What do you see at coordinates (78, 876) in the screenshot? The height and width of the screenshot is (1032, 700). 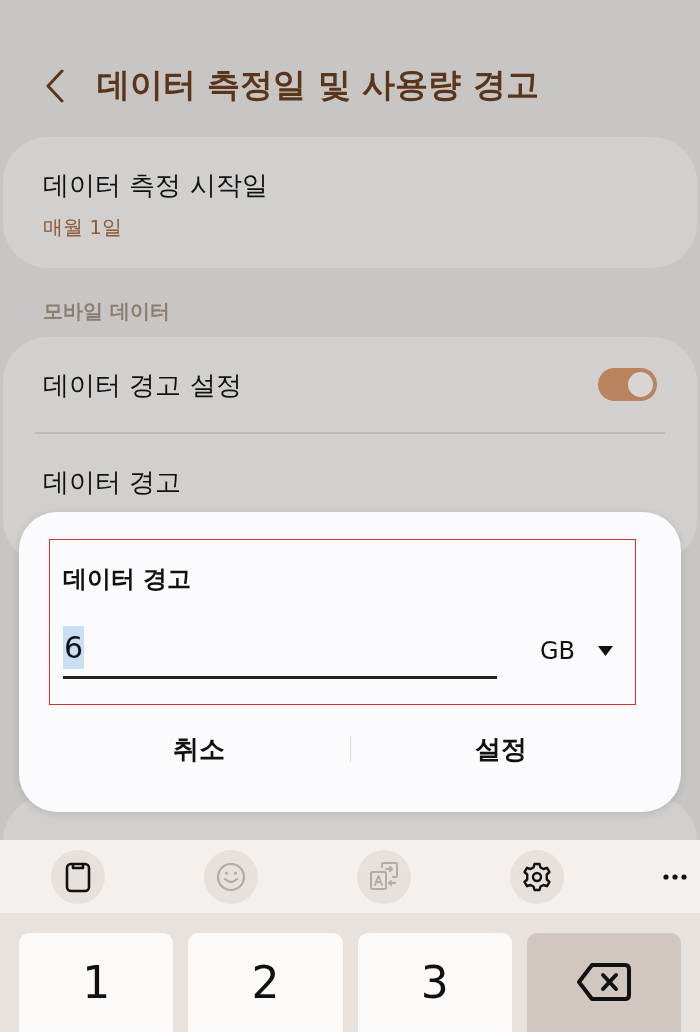 I see `clipboard-icon` at bounding box center [78, 876].